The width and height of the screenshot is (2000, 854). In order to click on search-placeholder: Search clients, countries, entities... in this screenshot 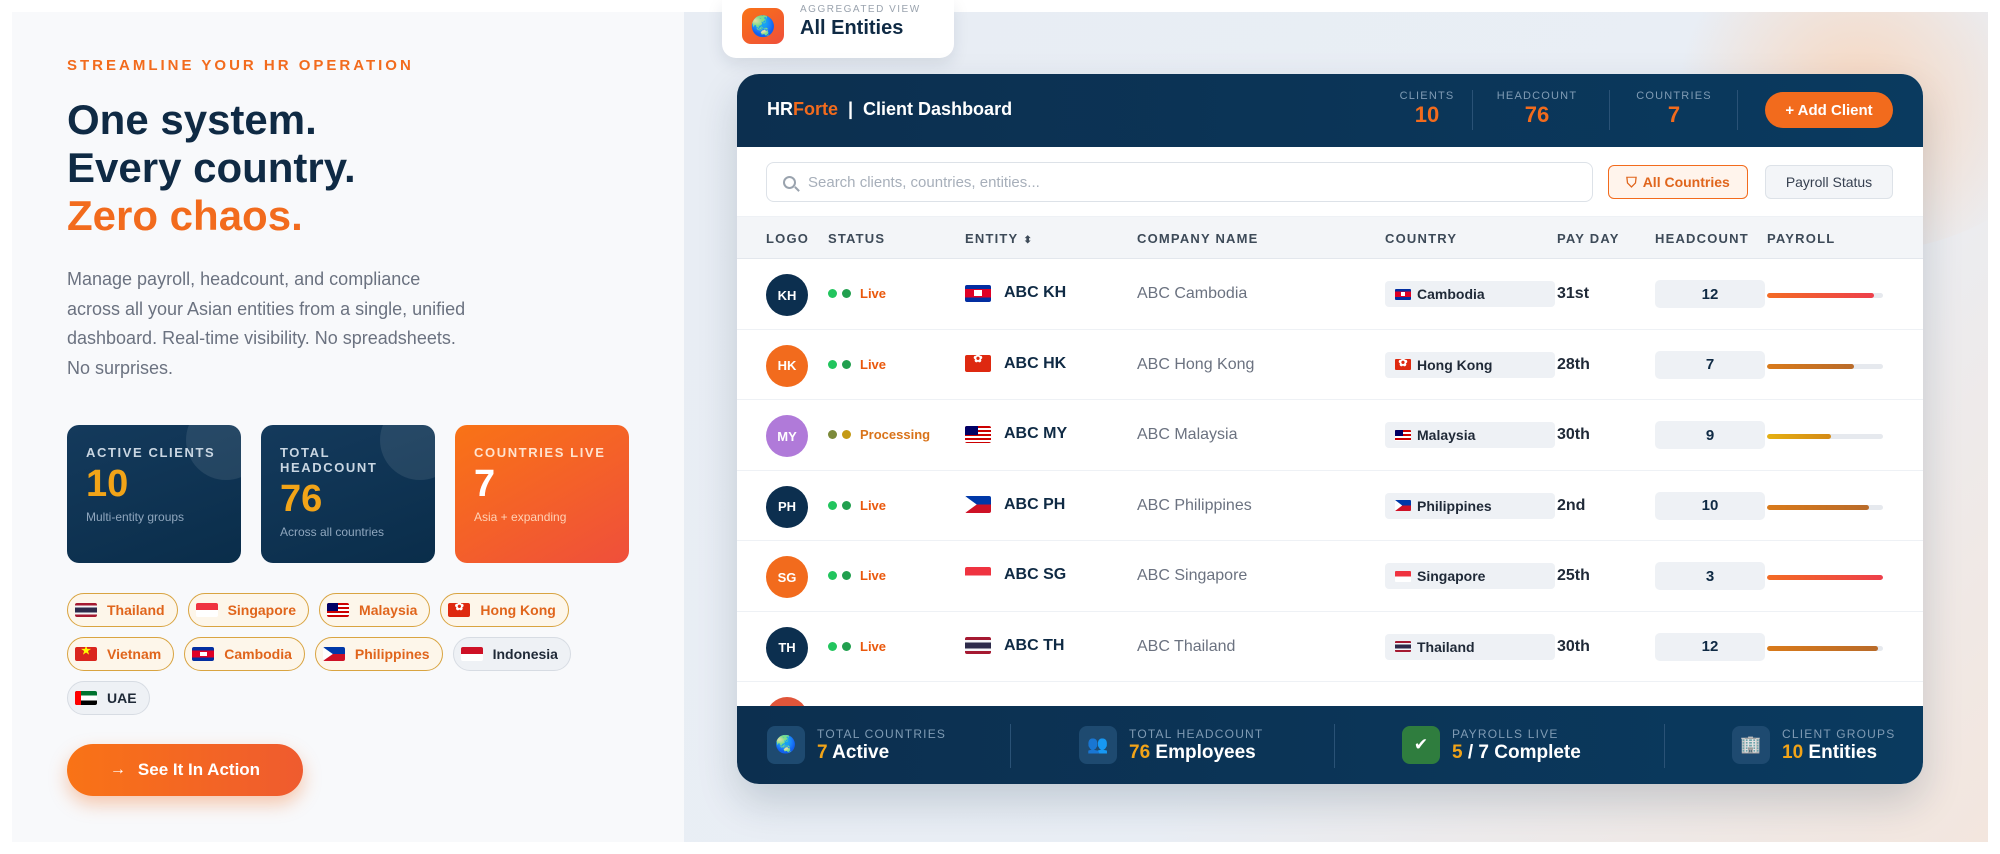, I will do `click(924, 182)`.